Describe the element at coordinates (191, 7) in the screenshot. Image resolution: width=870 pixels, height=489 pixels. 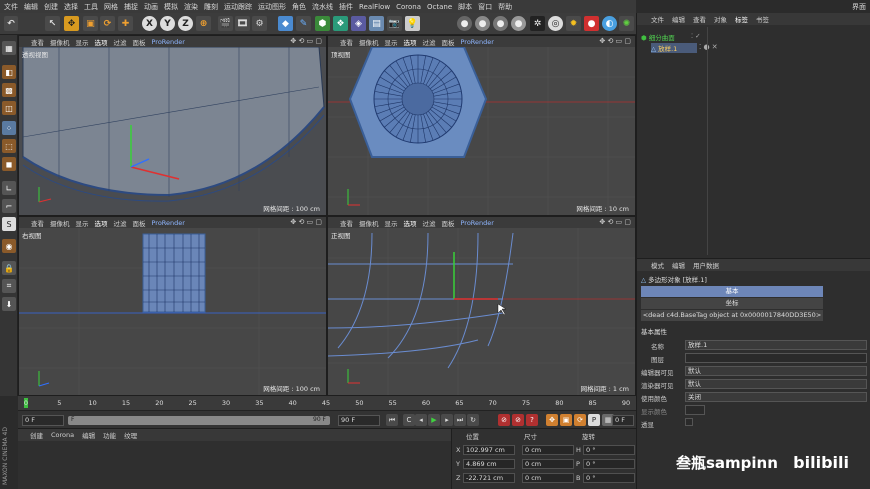
I see `menu-render: 渲染` at that location.